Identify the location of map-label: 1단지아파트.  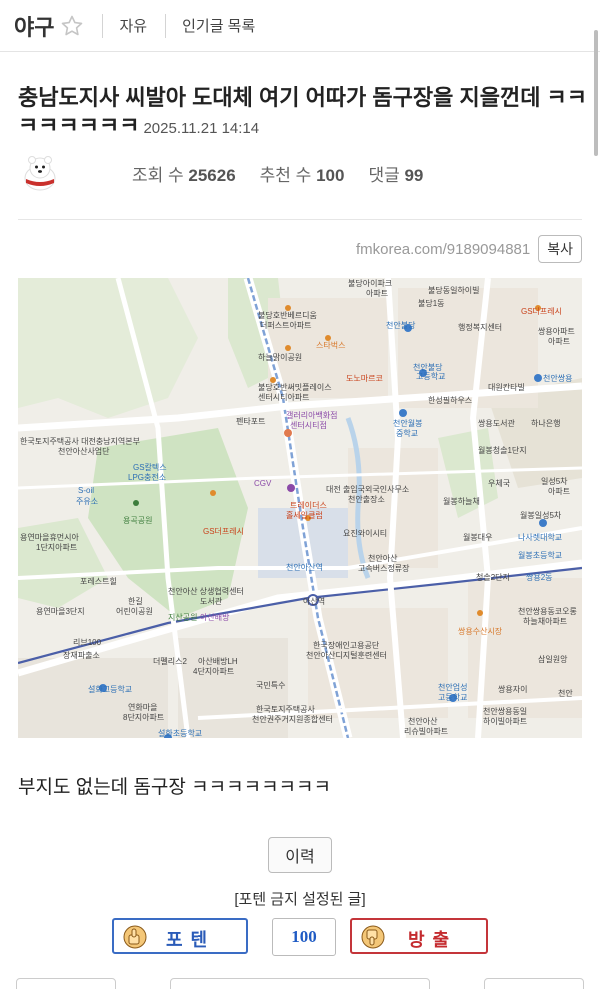
(56, 547).